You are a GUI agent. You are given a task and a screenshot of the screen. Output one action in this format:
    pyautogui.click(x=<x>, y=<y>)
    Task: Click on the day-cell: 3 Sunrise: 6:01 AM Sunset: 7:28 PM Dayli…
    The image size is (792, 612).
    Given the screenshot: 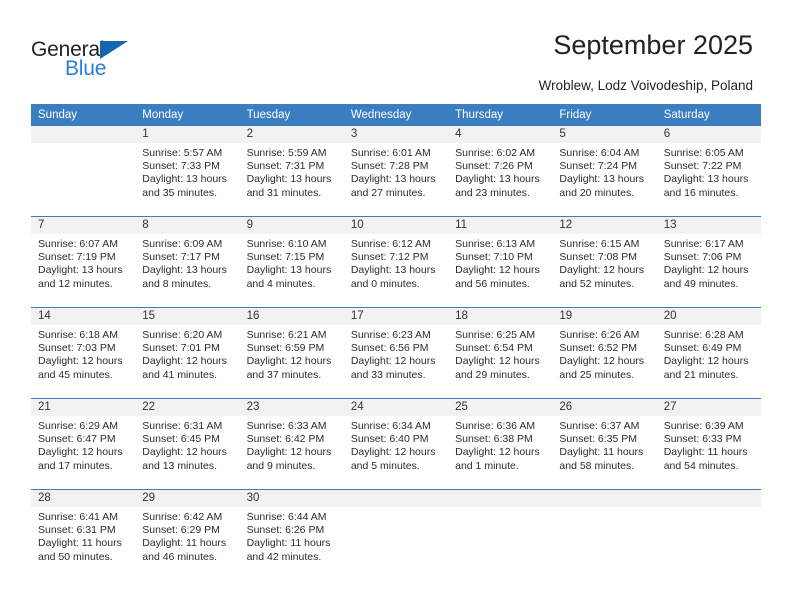 What is the action you would take?
    pyautogui.click(x=396, y=171)
    